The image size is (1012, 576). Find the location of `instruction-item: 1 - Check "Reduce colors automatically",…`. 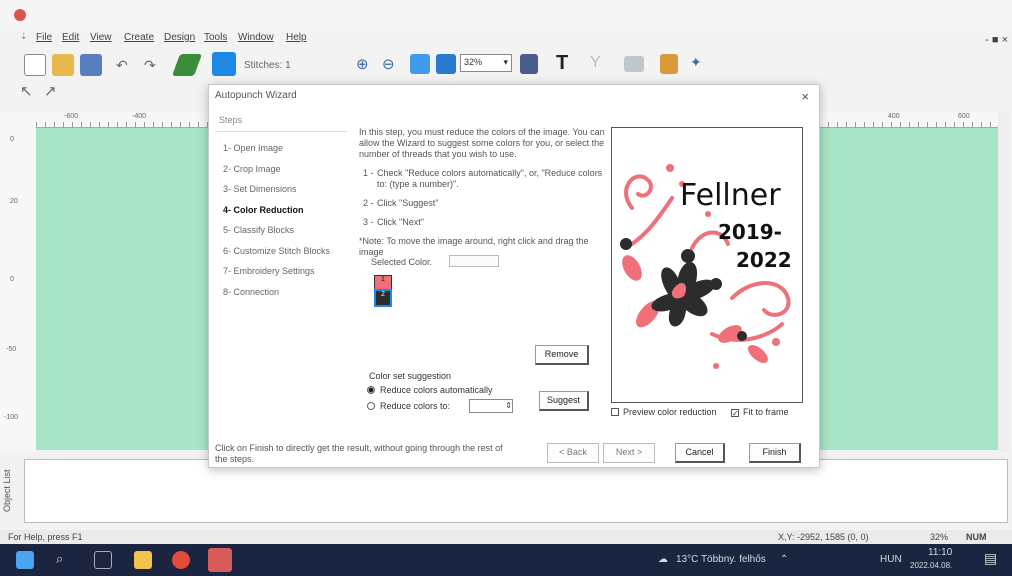

instruction-item: 1 - Check "Reduce colors automatically",… is located at coordinates (484, 179).